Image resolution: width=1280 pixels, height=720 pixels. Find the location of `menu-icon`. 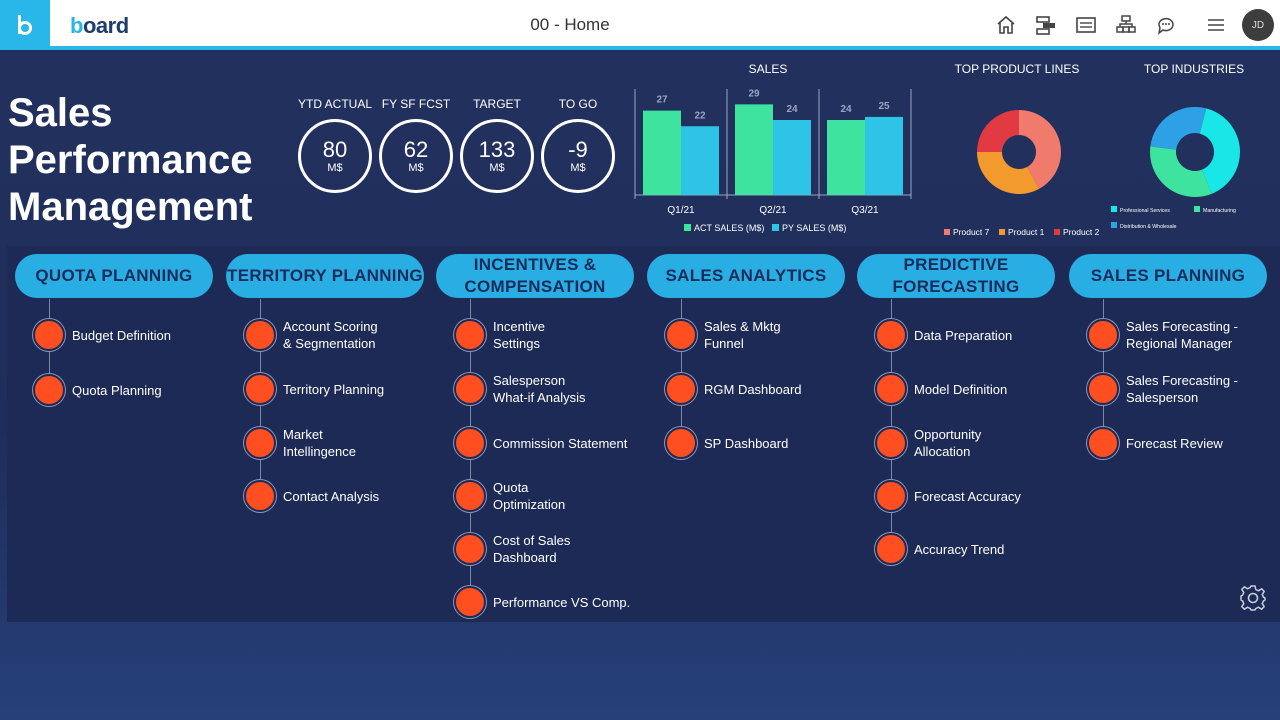

menu-icon is located at coordinates (1216, 25).